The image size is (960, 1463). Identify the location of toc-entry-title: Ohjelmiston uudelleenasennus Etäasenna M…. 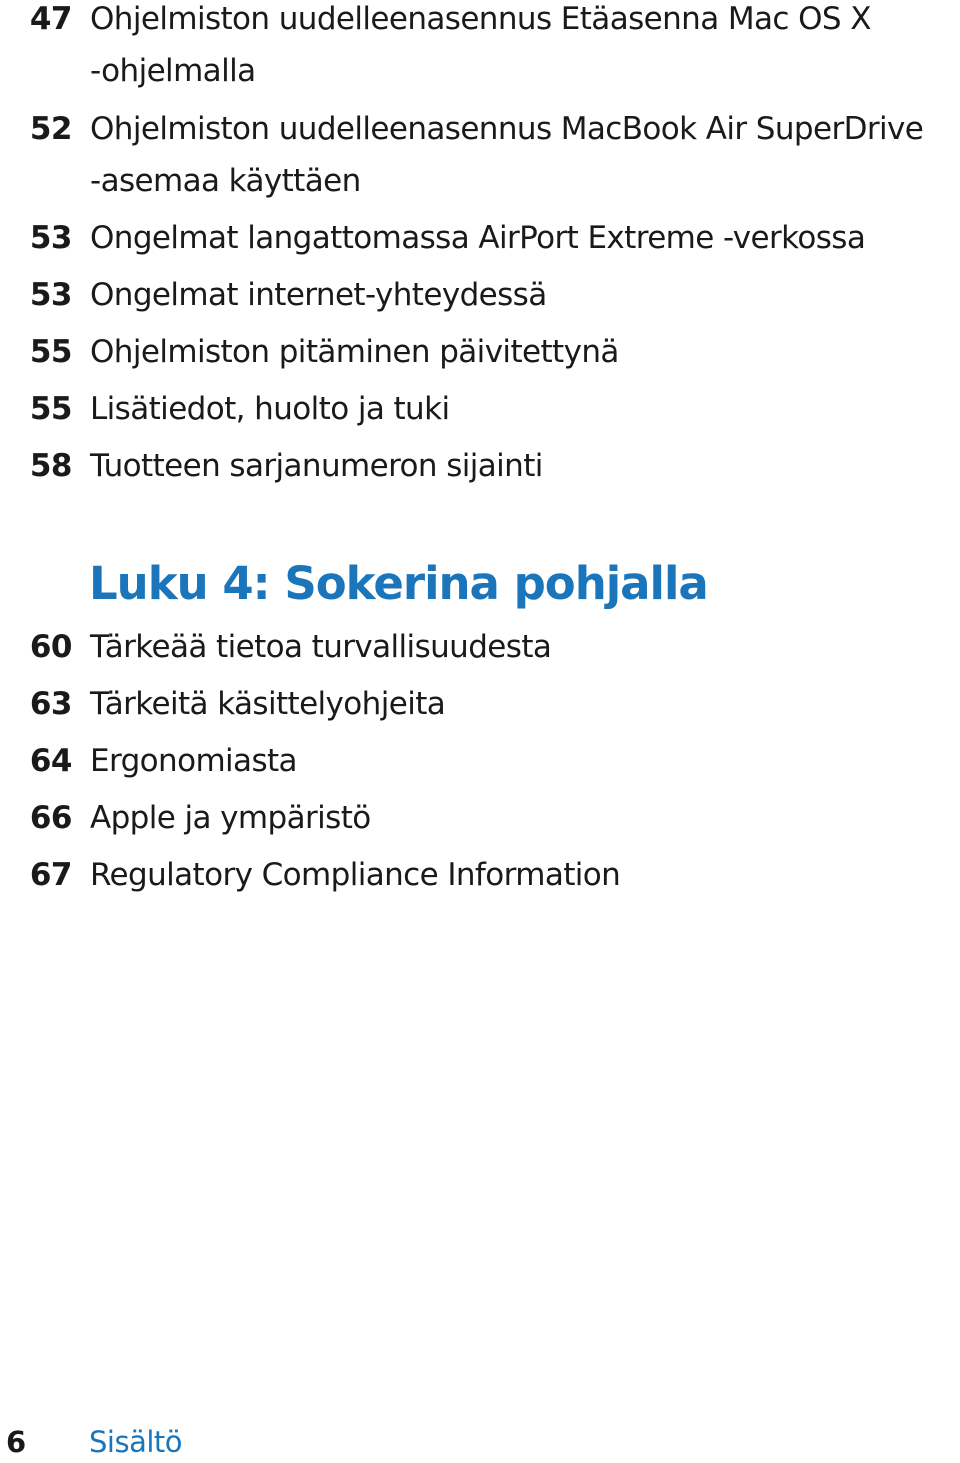
(524, 19).